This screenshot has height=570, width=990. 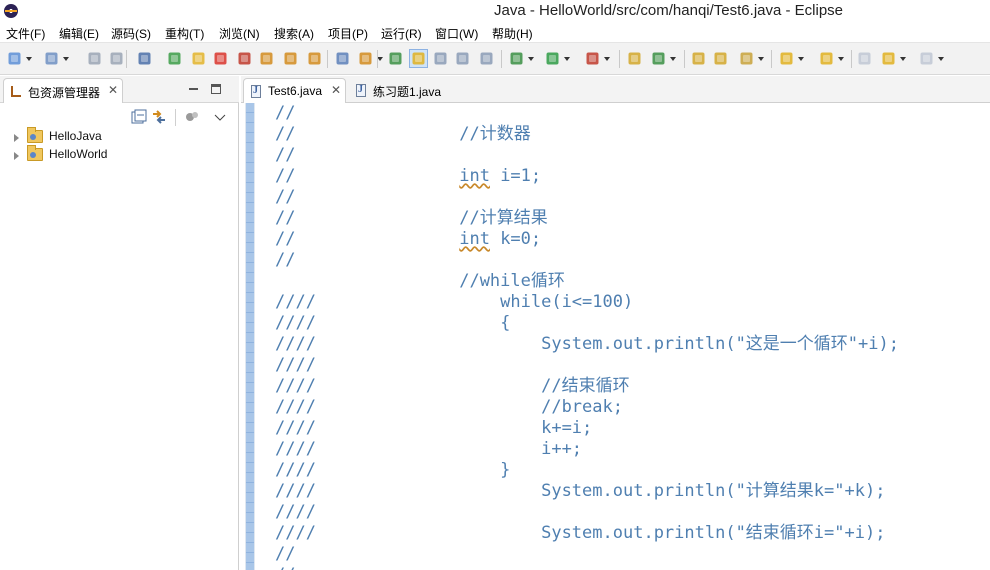 What do you see at coordinates (19, 58) in the screenshot?
I see `new-wizard-icon` at bounding box center [19, 58].